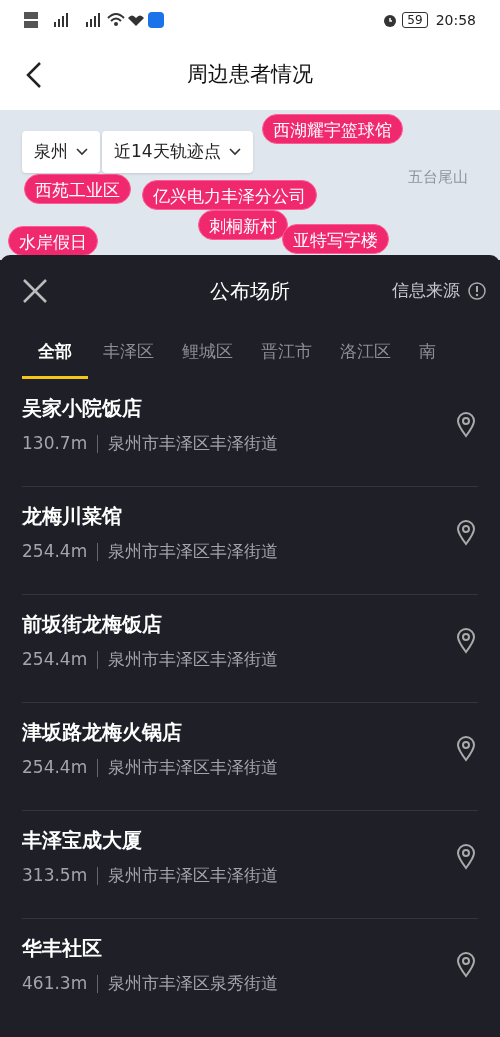  What do you see at coordinates (427, 353) in the screenshot?
I see `district-tab: 南` at bounding box center [427, 353].